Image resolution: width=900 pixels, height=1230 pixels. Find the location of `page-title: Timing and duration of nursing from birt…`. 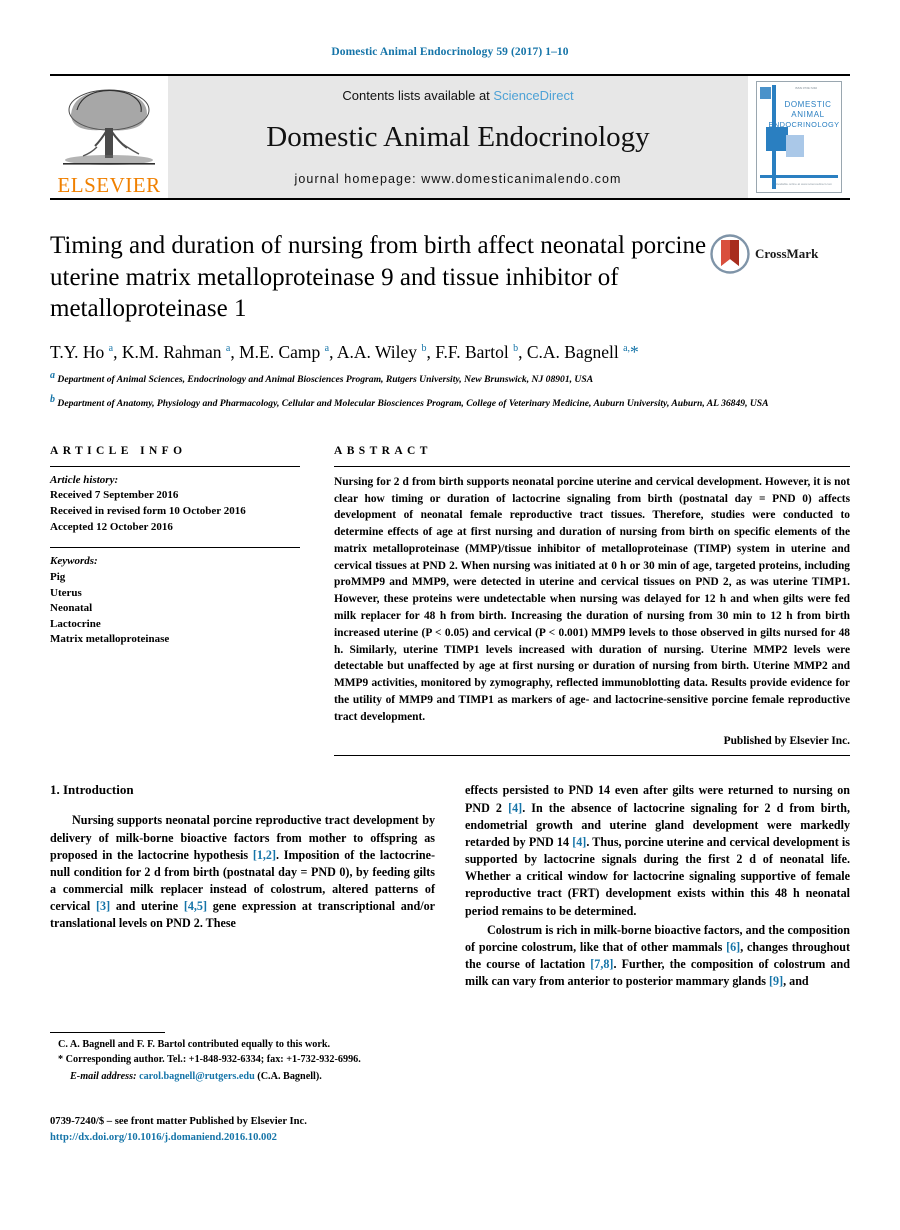

page-title: Timing and duration of nursing from birt… is located at coordinates (378, 277).